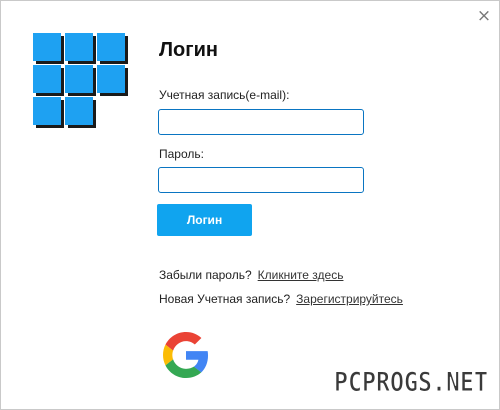  I want to click on forgot-password-row: Забыли пароль? Кликните здесь, so click(251, 275).